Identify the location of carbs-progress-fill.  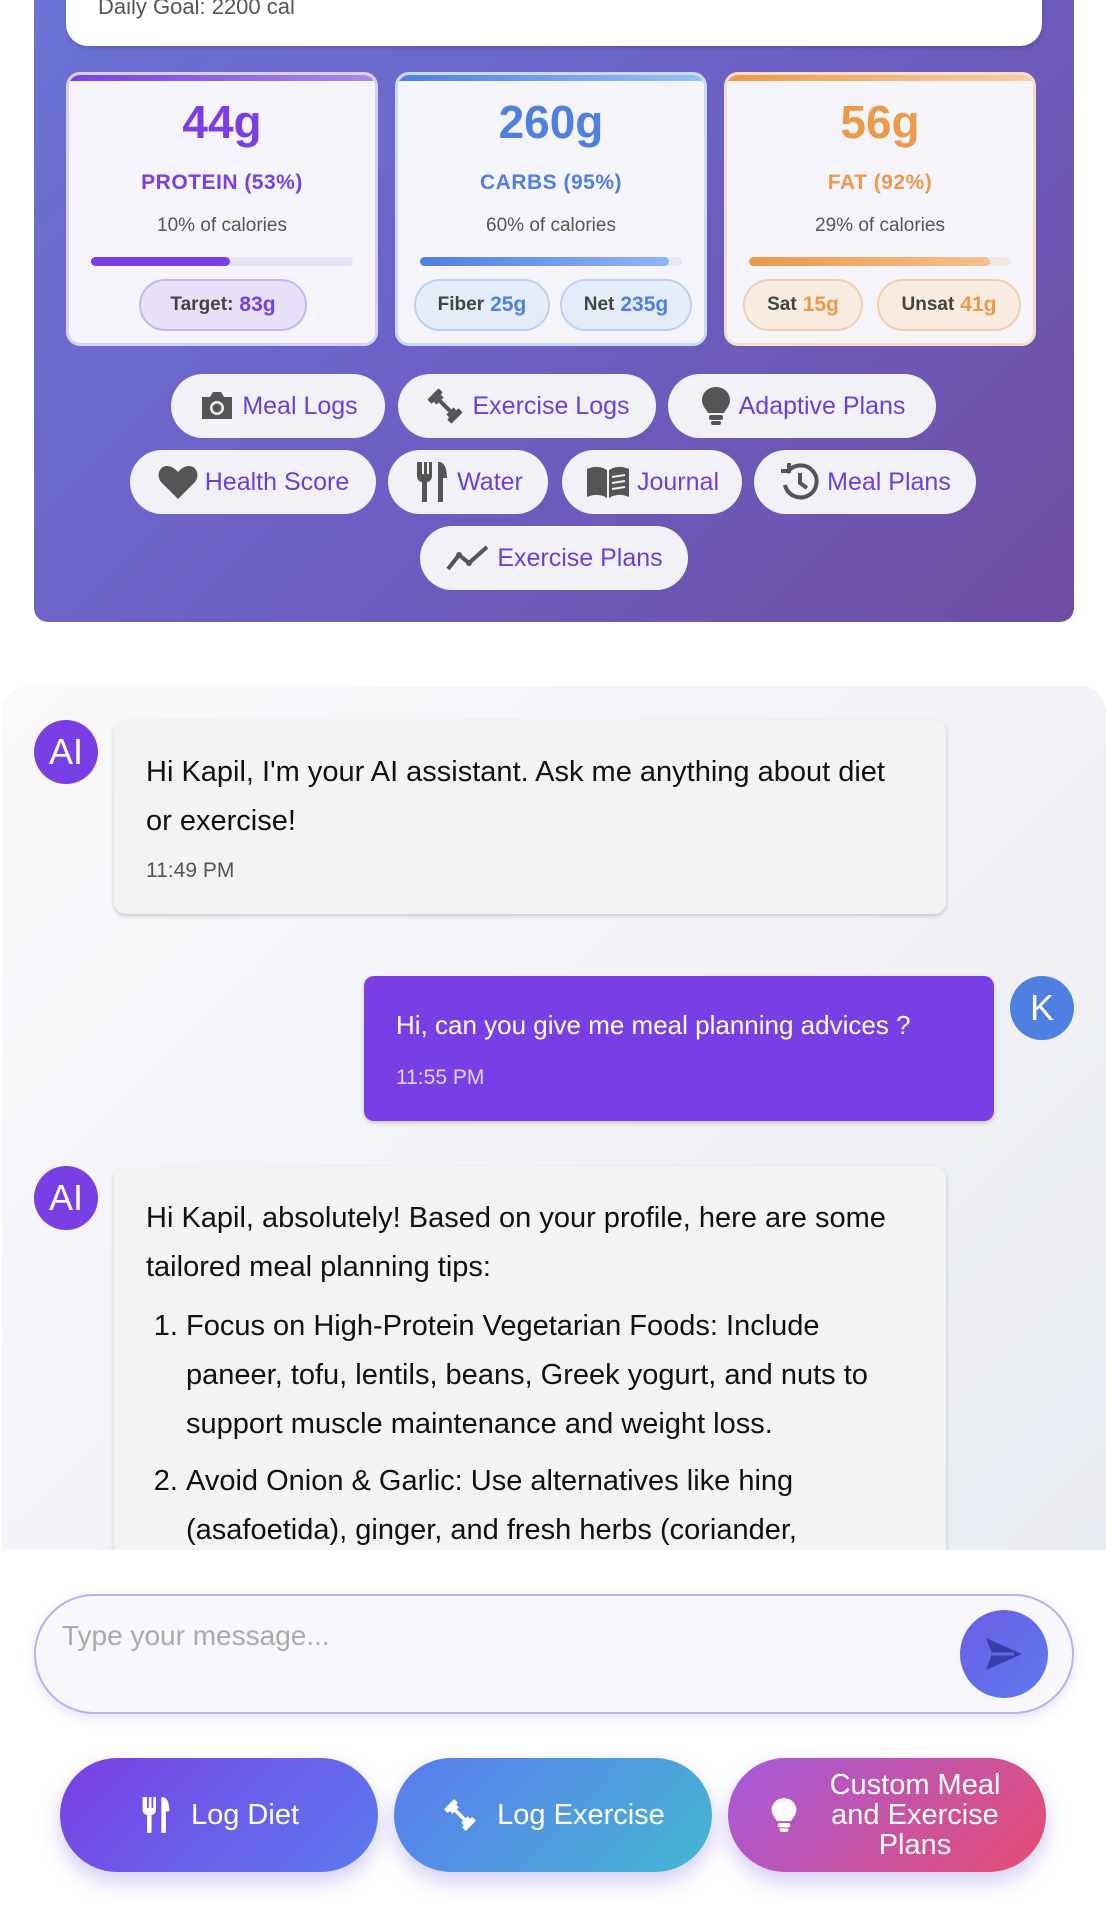
(544, 261).